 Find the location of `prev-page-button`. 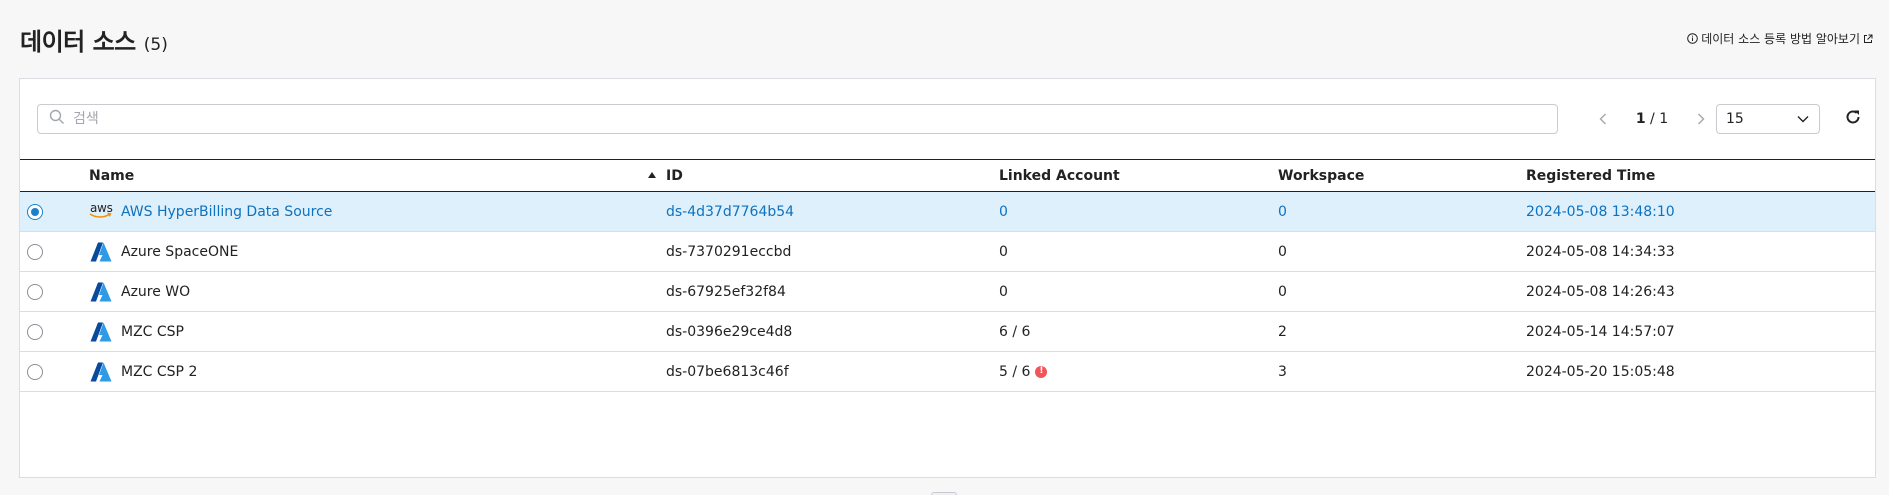

prev-page-button is located at coordinates (1603, 119).